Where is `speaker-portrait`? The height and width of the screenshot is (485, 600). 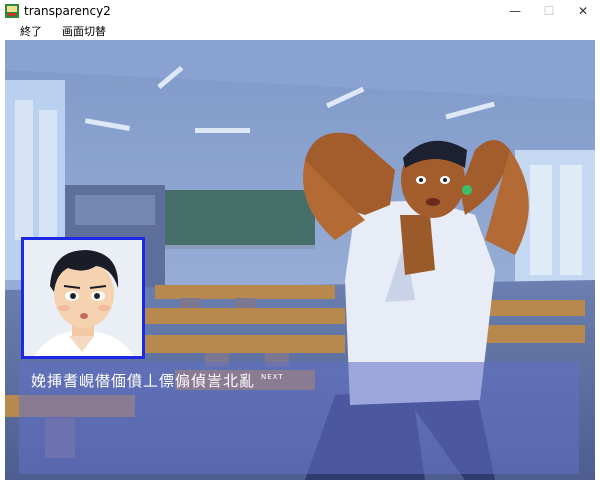
speaker-portrait is located at coordinates (83, 298).